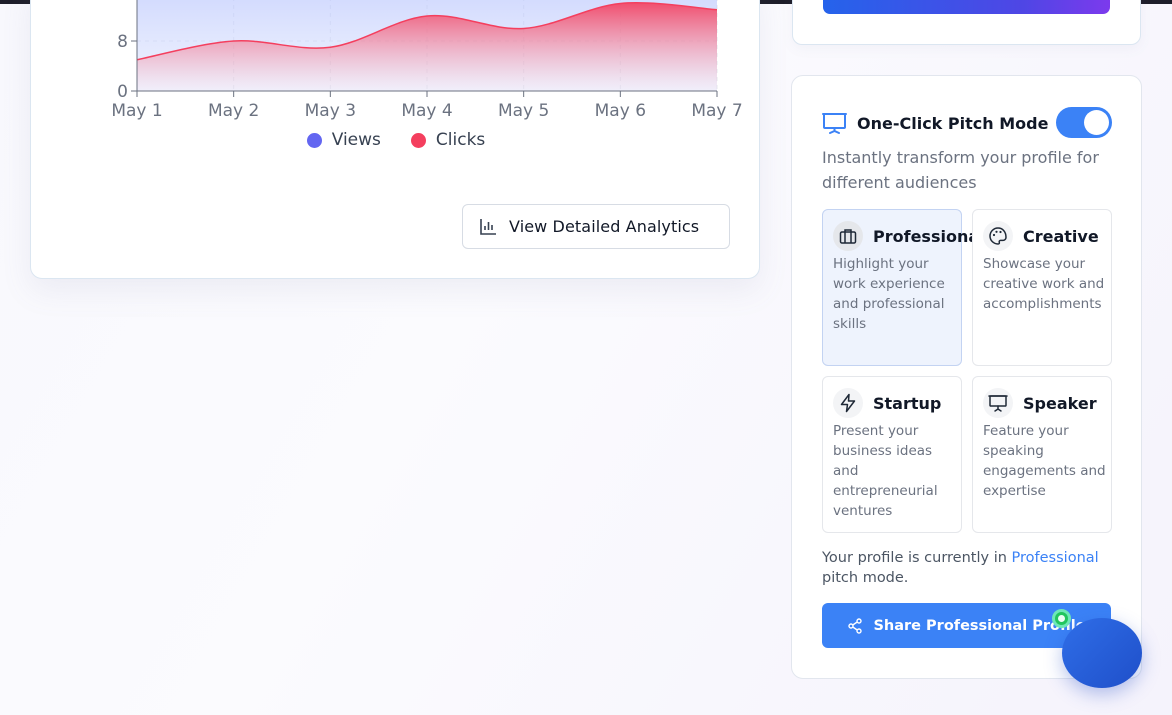 The image size is (1172, 715). Describe the element at coordinates (1061, 236) in the screenshot. I see `mode-title-creative: Creative` at that location.